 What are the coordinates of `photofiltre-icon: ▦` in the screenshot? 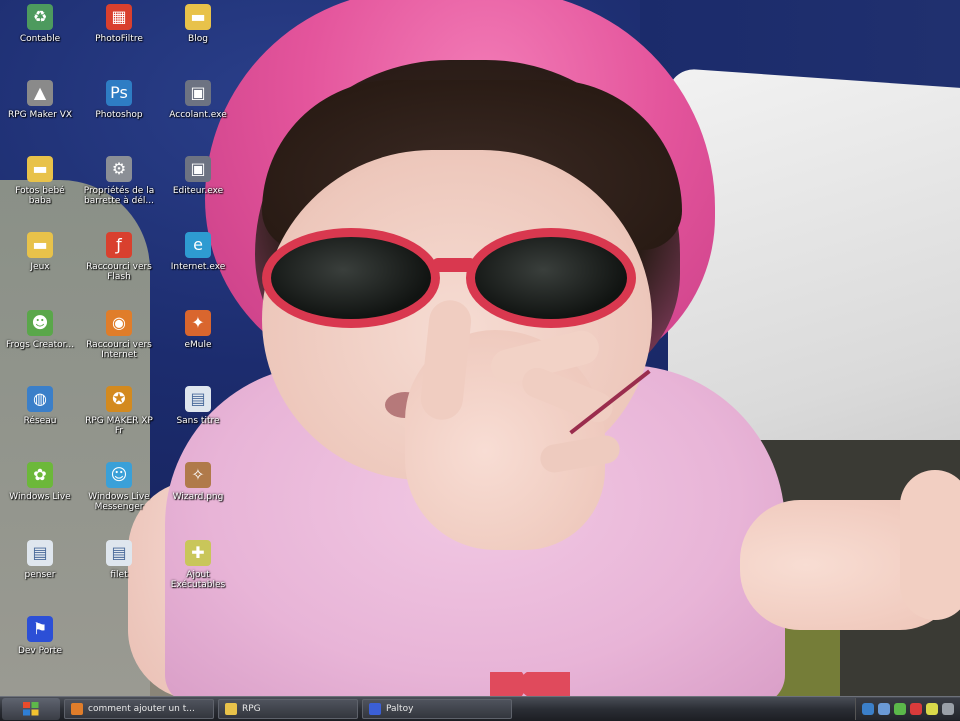 It's located at (119, 17).